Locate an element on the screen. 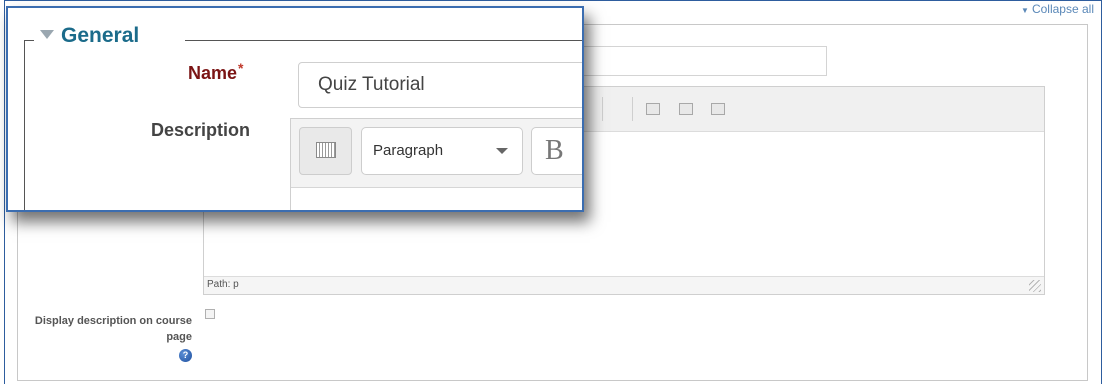 The image size is (1104, 384). expand-triangle-icon is located at coordinates (47, 34).